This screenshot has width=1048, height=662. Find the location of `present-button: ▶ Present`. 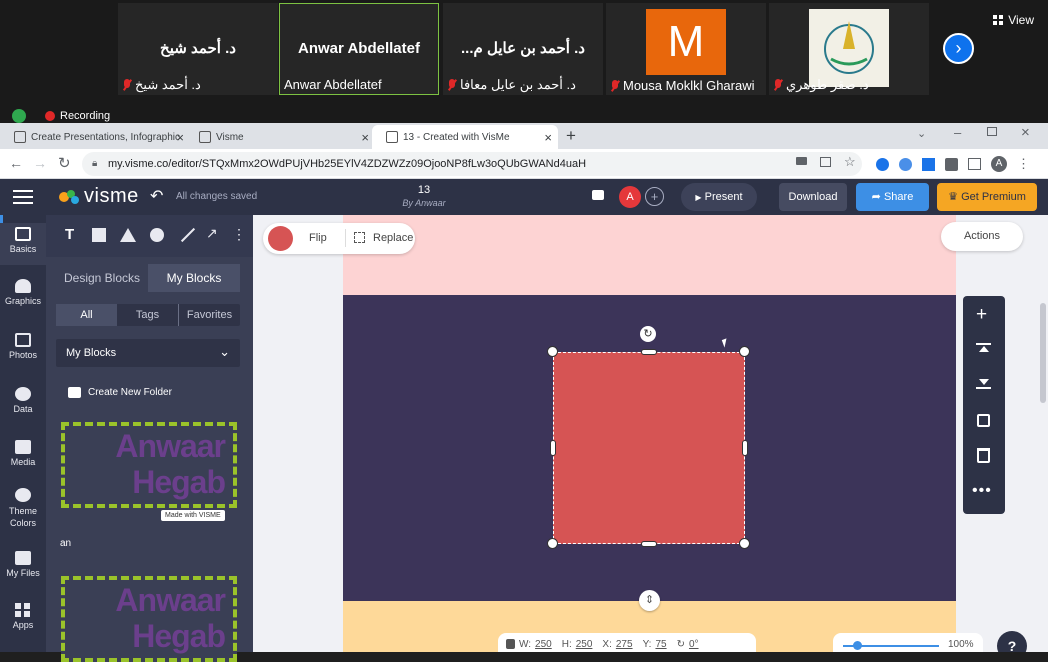

present-button: ▶ Present is located at coordinates (719, 197).